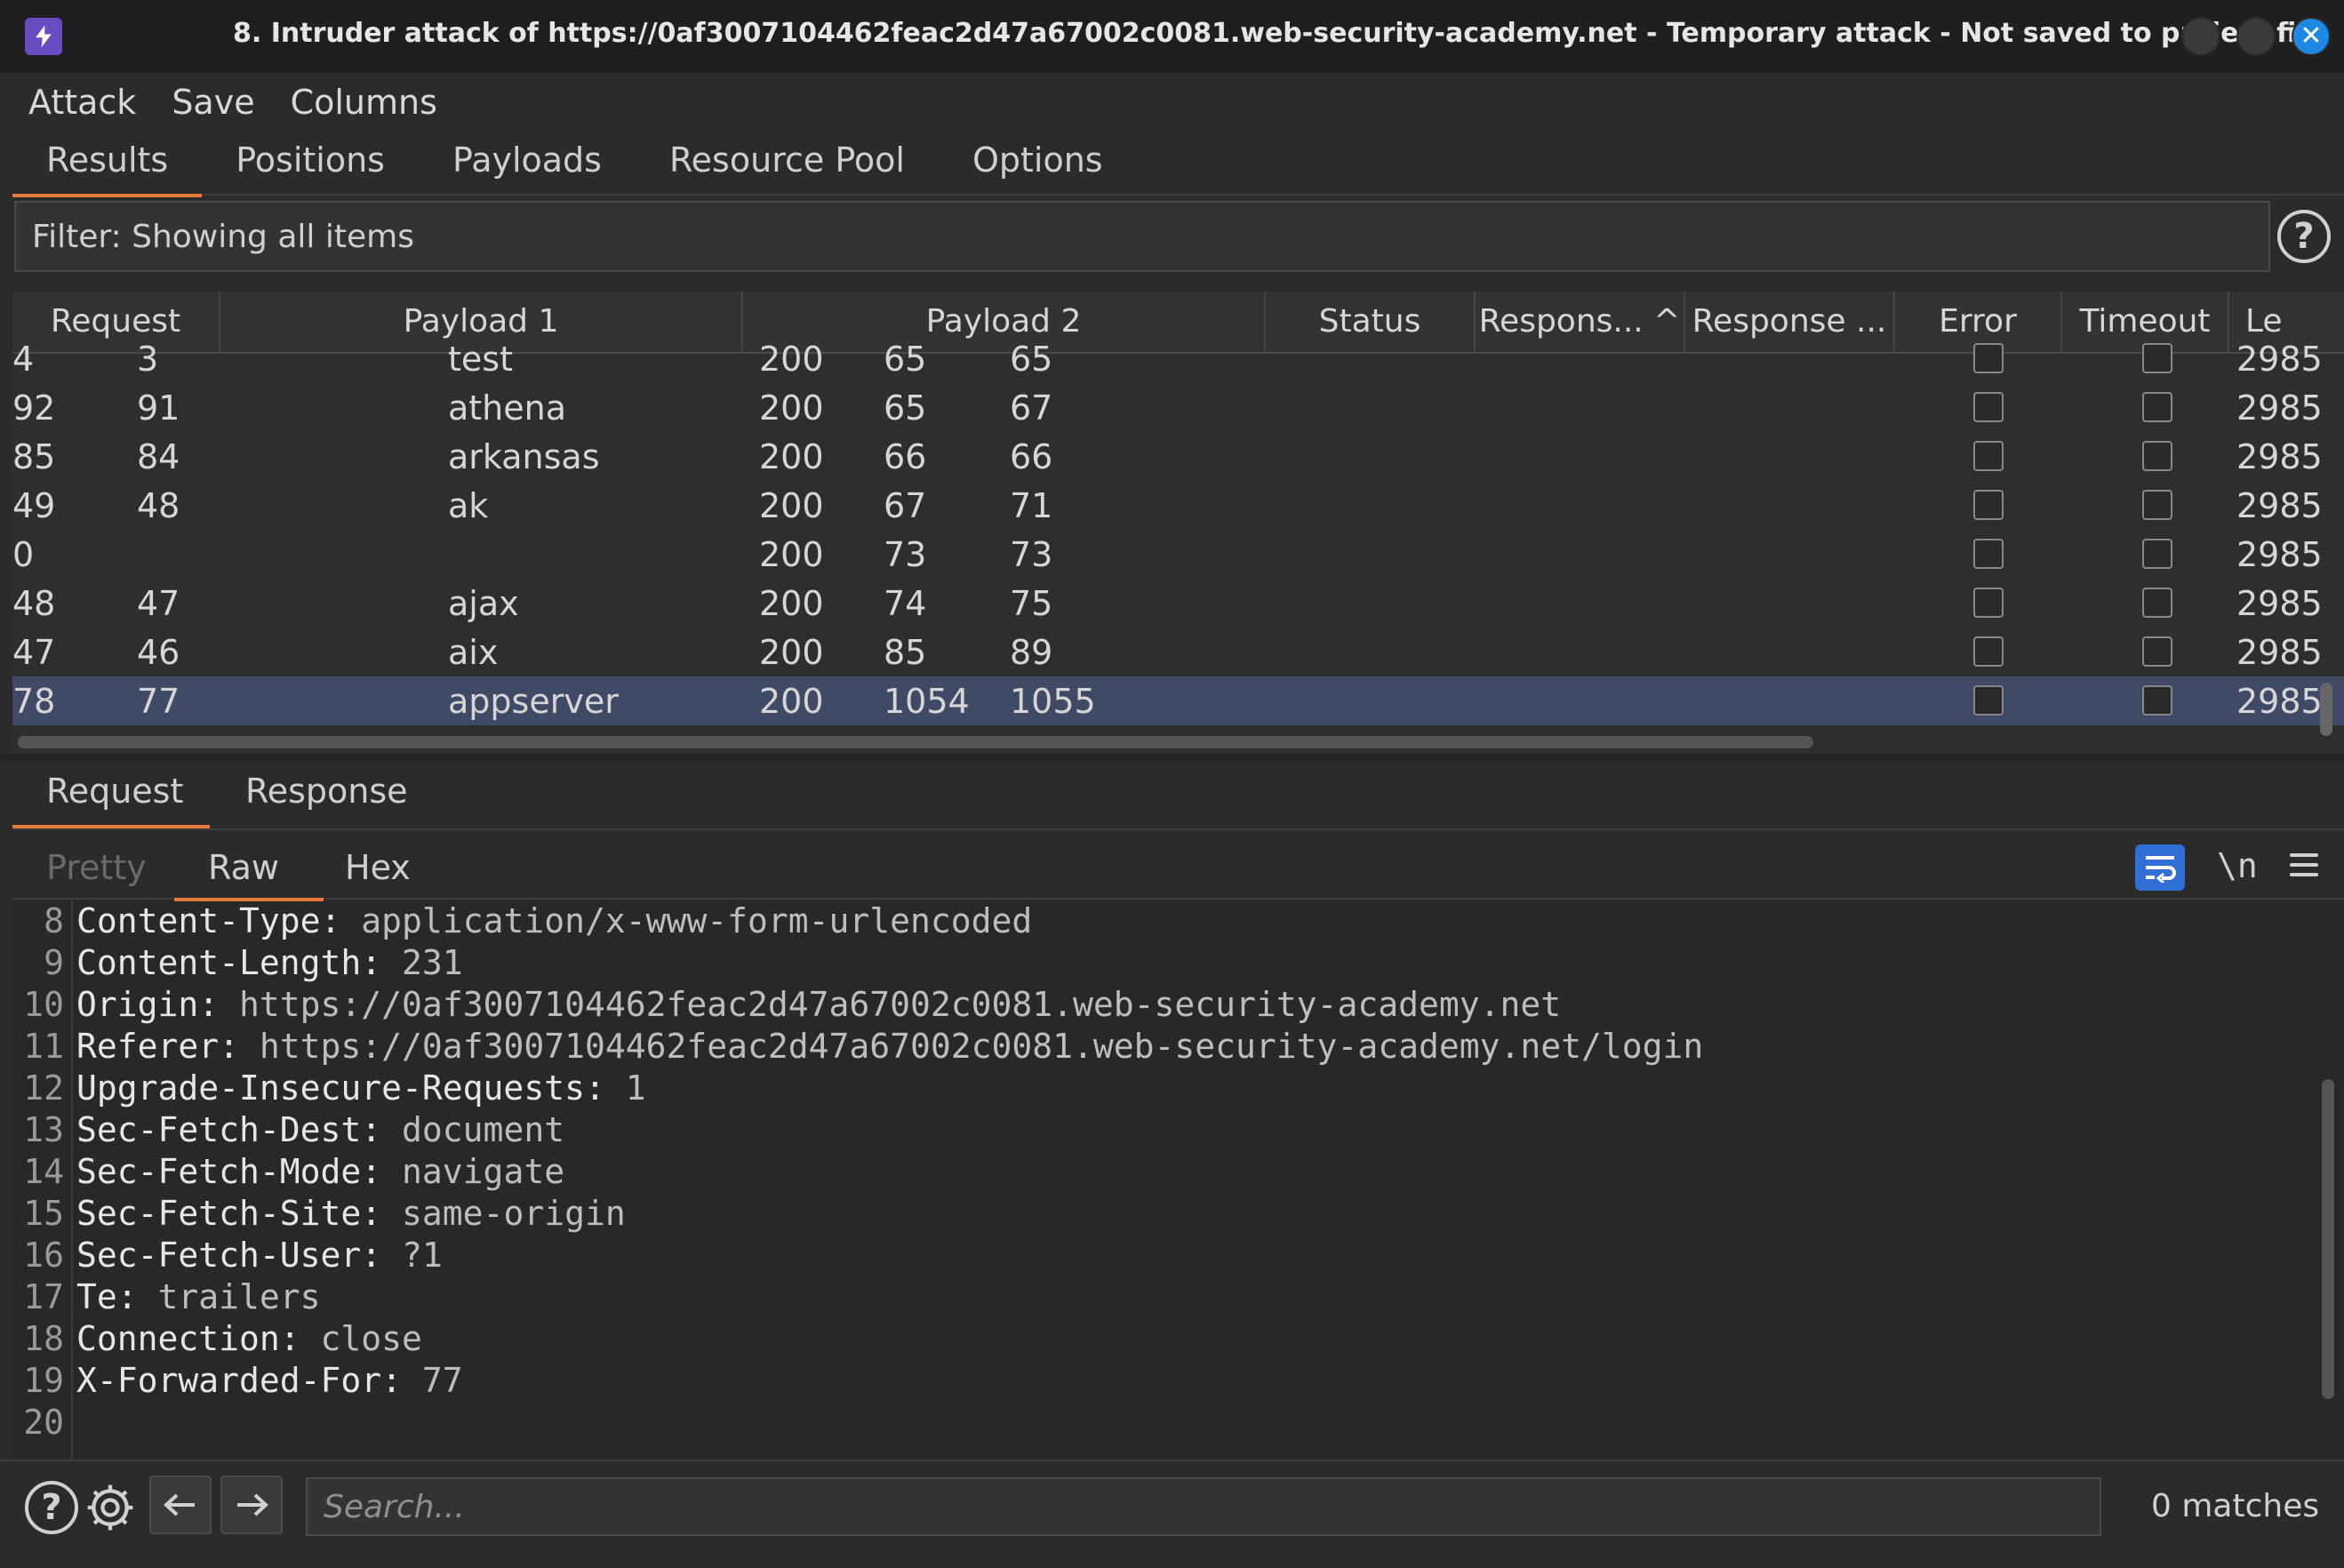  I want to click on cell-payload-2: ajax, so click(483, 603).